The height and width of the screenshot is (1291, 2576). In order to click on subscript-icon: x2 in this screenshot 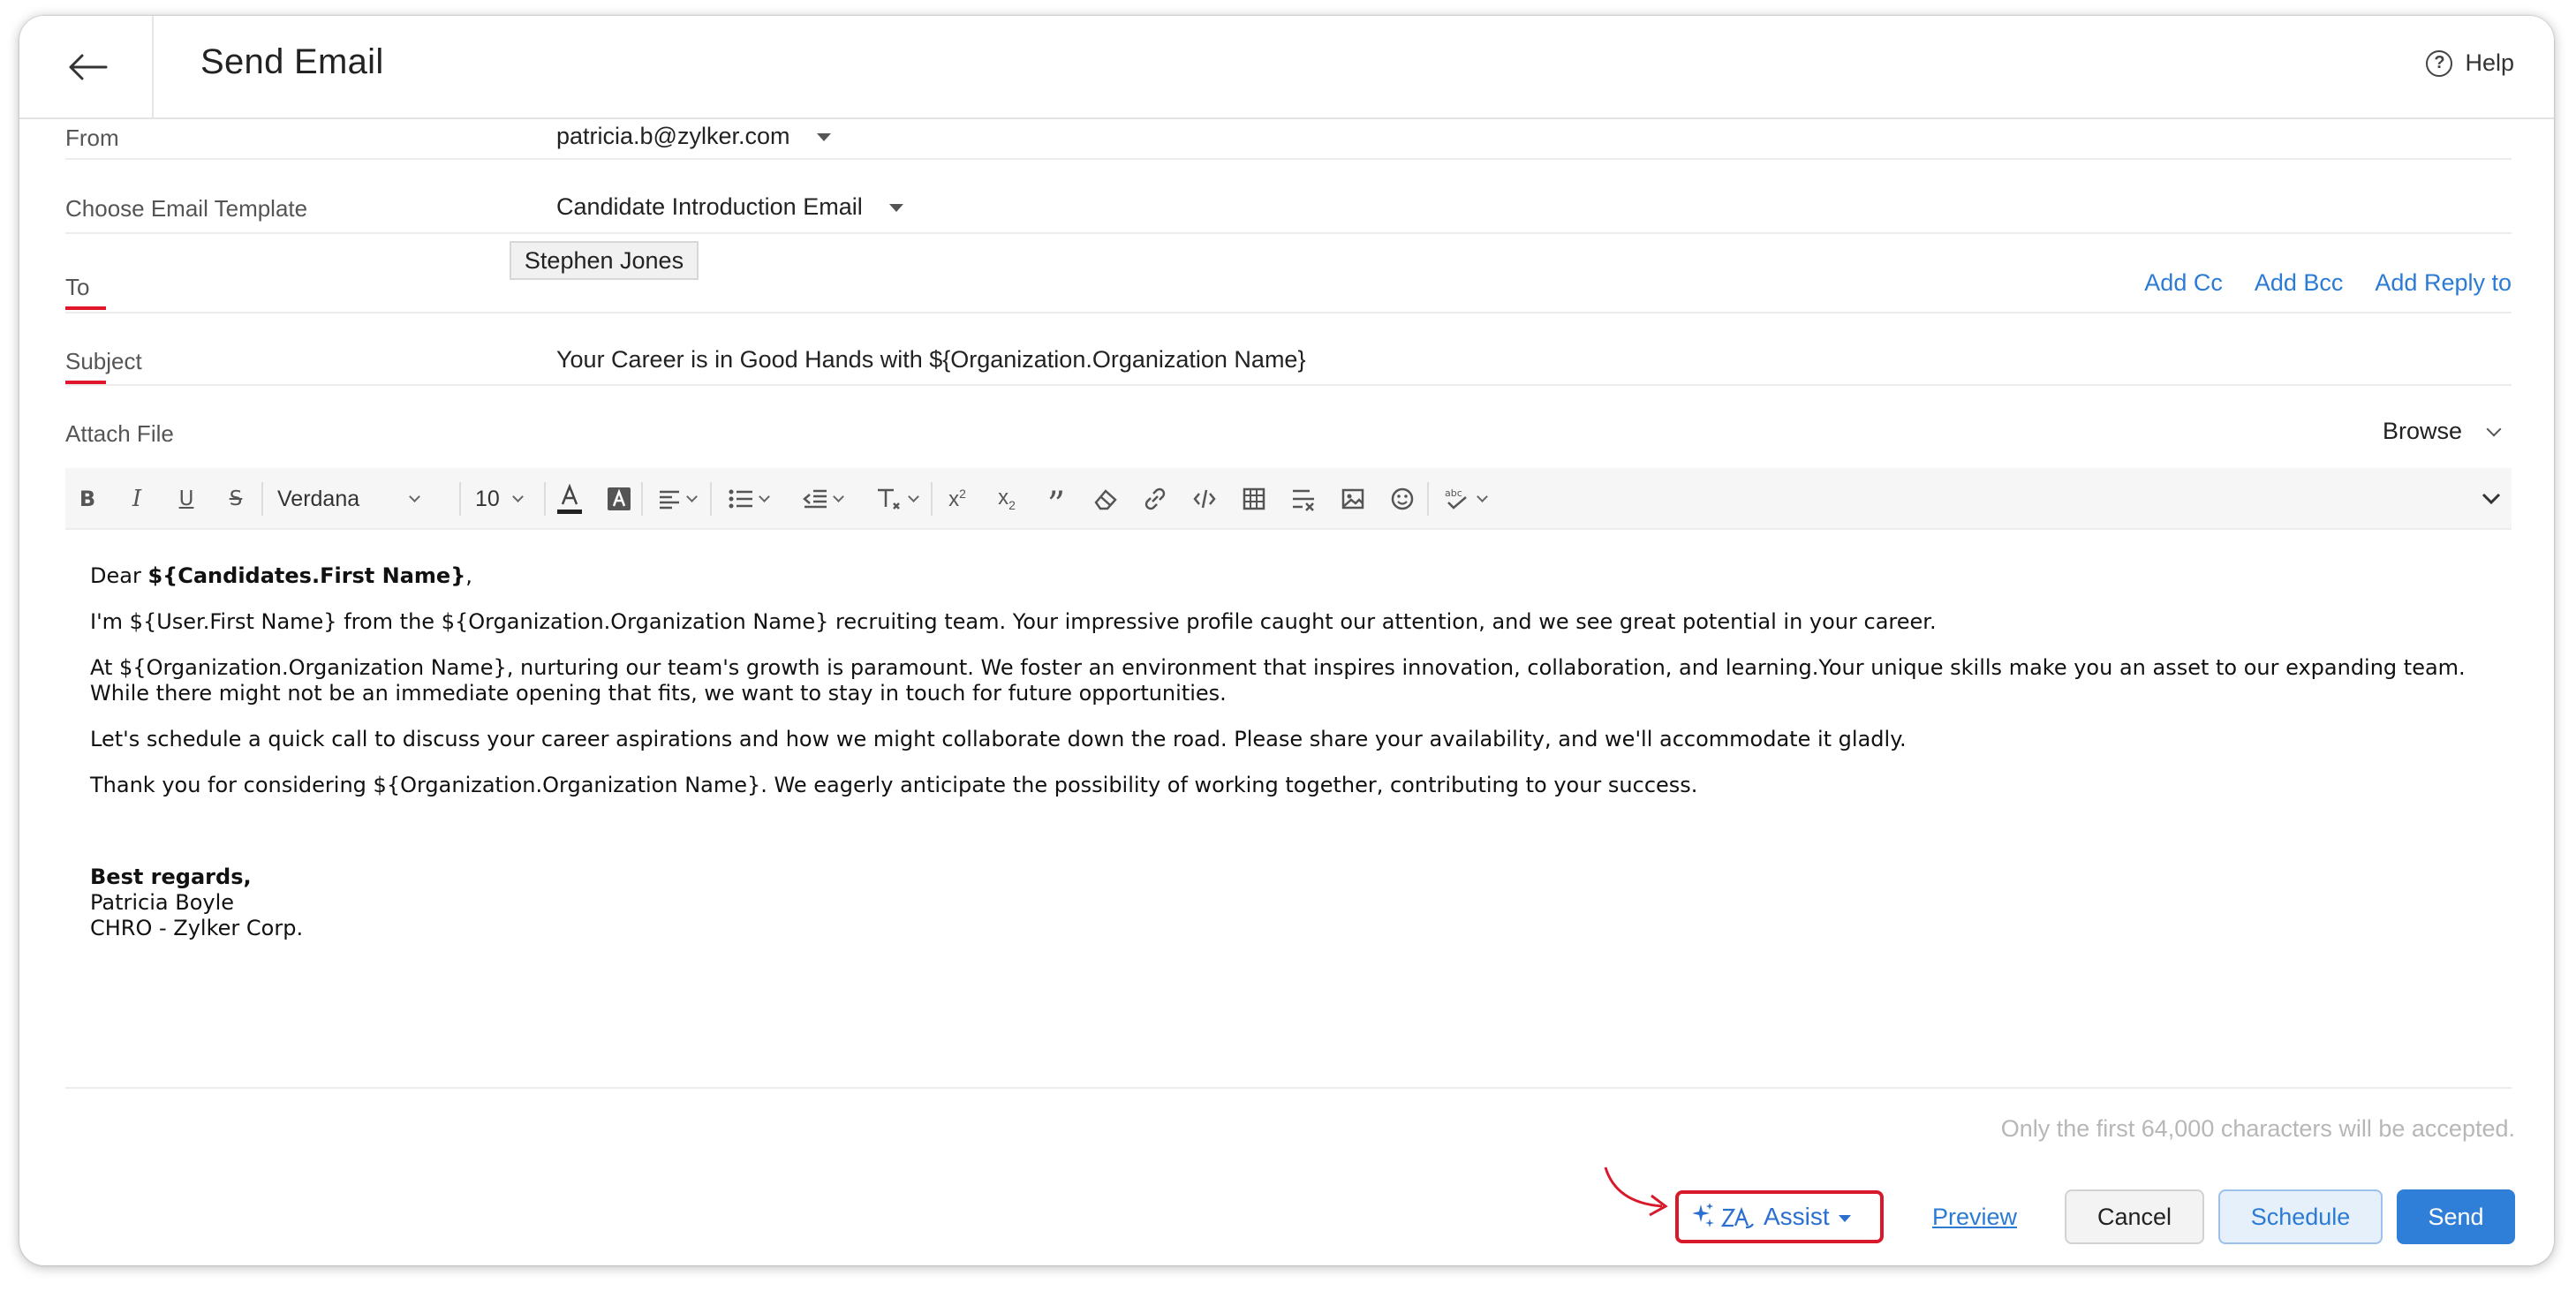, I will do `click(1006, 499)`.